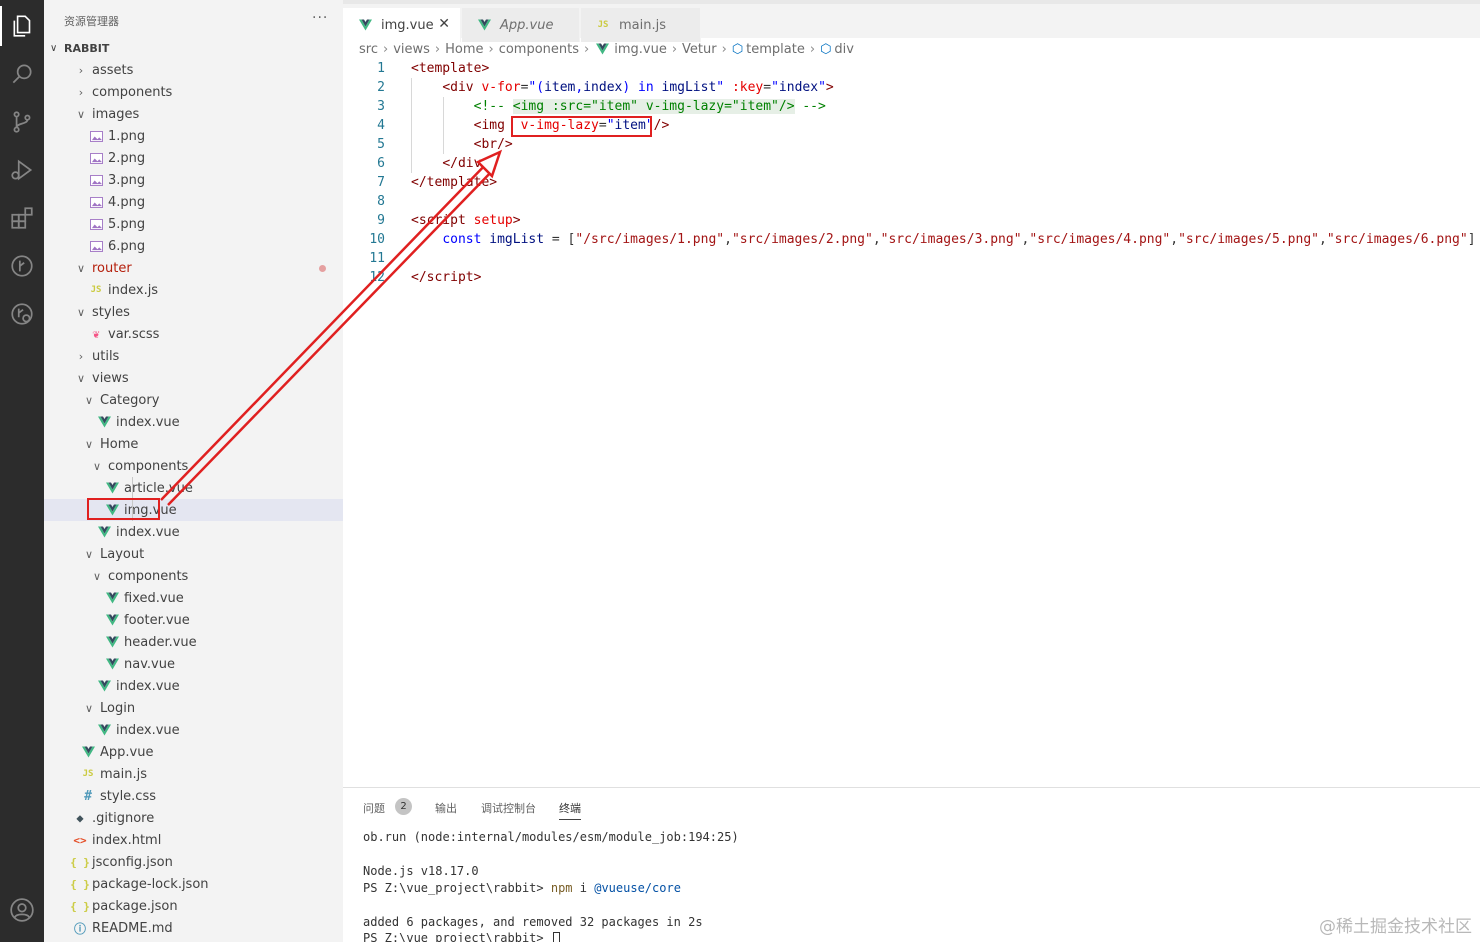 Image resolution: width=1480 pixels, height=942 pixels. What do you see at coordinates (581, 126) in the screenshot?
I see `annotation-box-directive` at bounding box center [581, 126].